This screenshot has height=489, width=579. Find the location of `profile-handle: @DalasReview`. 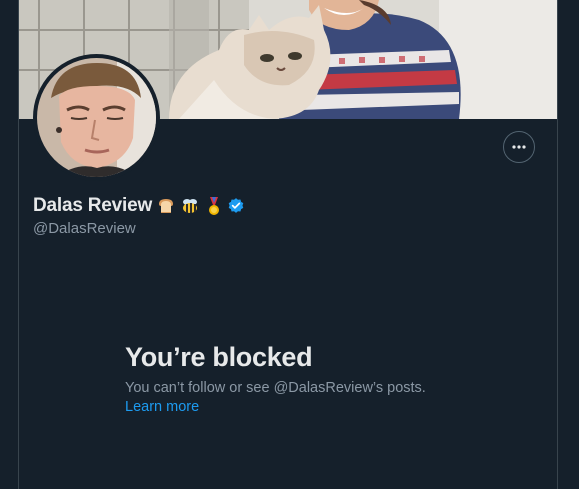

profile-handle: @DalasReview is located at coordinates (84, 228).